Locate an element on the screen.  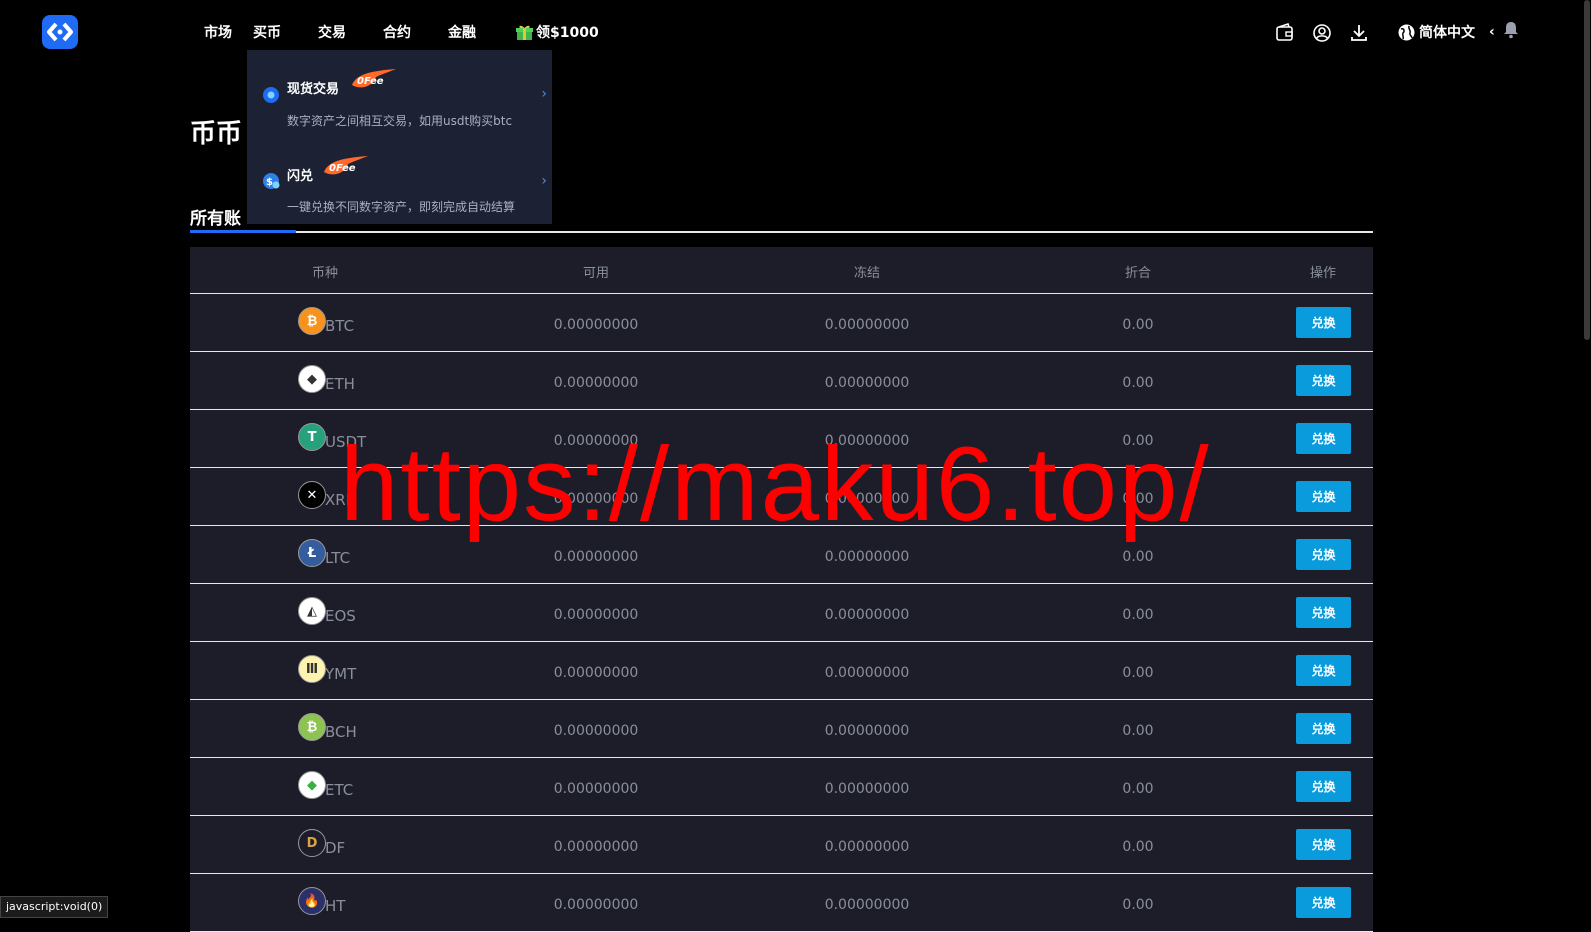
usdt-icon: T is located at coordinates (312, 437).